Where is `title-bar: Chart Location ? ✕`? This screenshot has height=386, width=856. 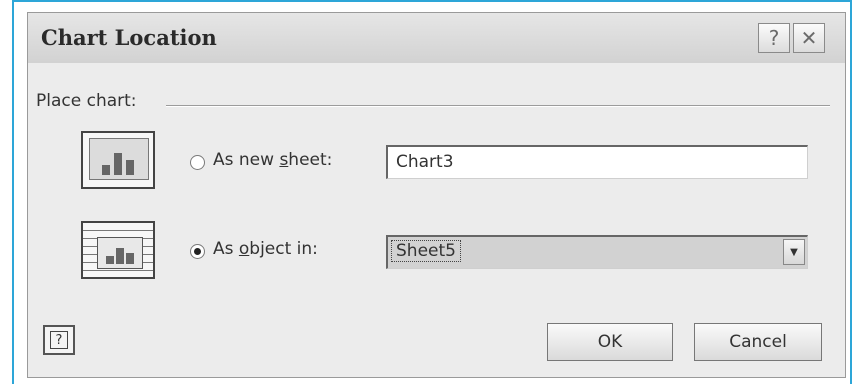 title-bar: Chart Location ? ✕ is located at coordinates (436, 38).